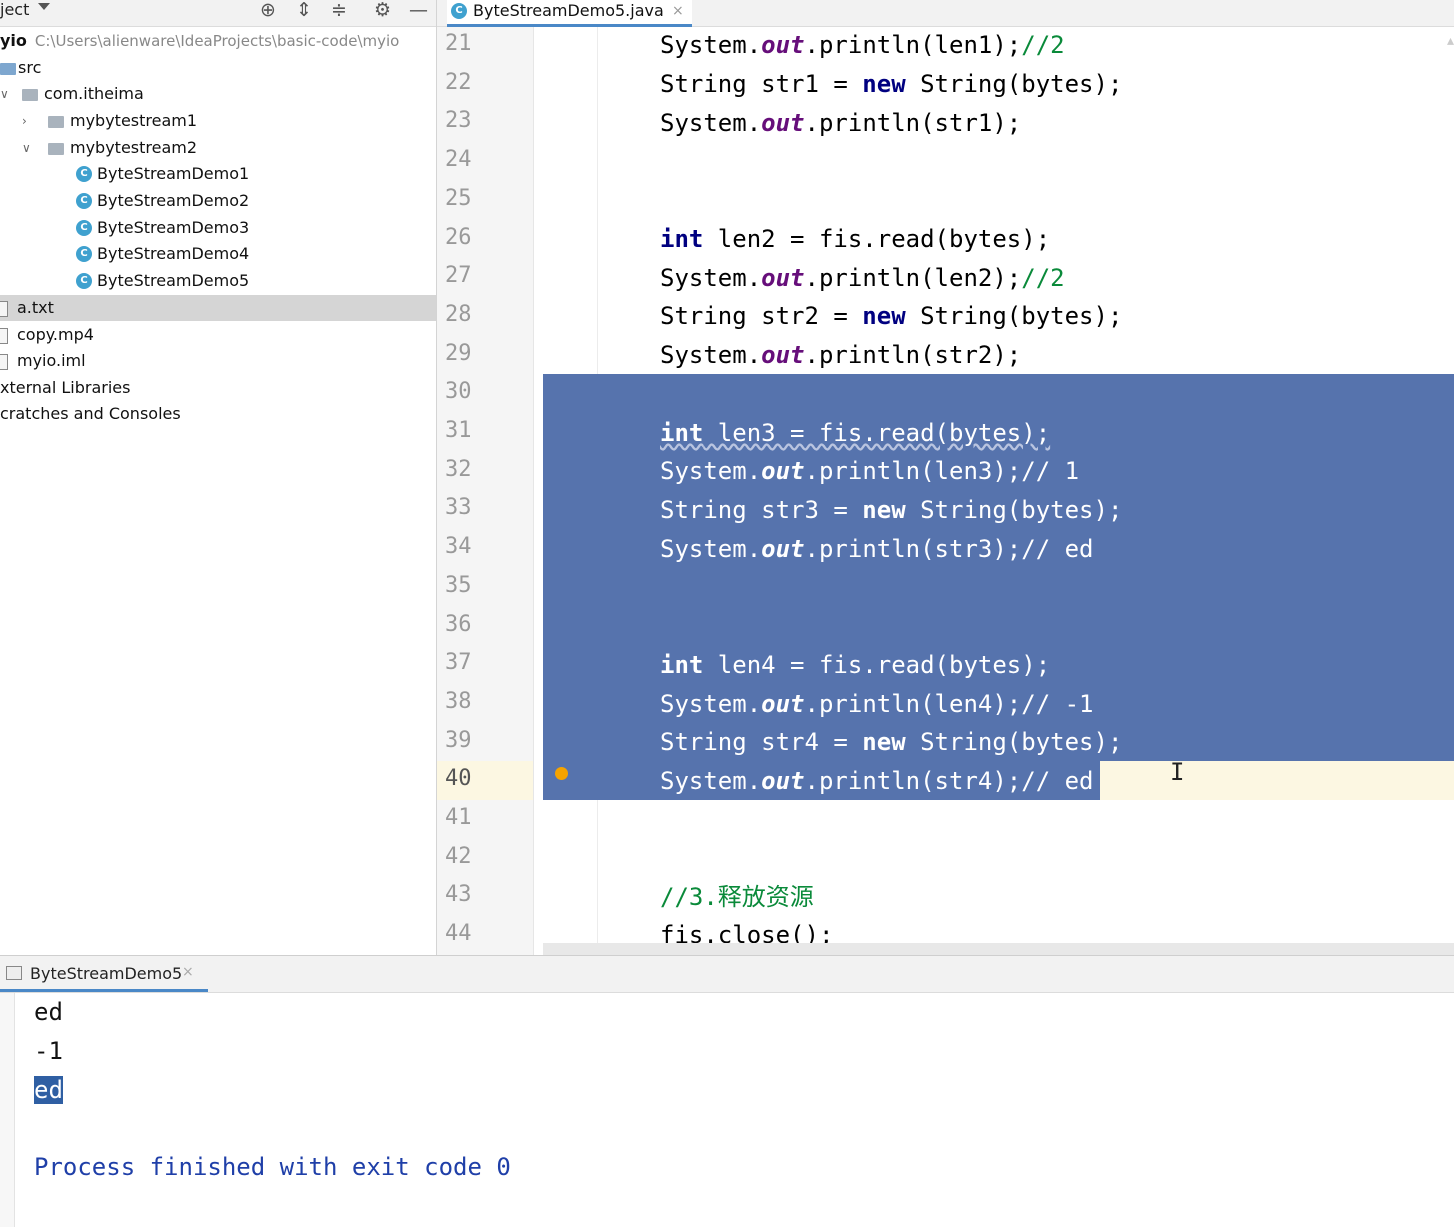 The image size is (1454, 1227). What do you see at coordinates (382, 11) in the screenshot?
I see `gear-icon: ⚙` at bounding box center [382, 11].